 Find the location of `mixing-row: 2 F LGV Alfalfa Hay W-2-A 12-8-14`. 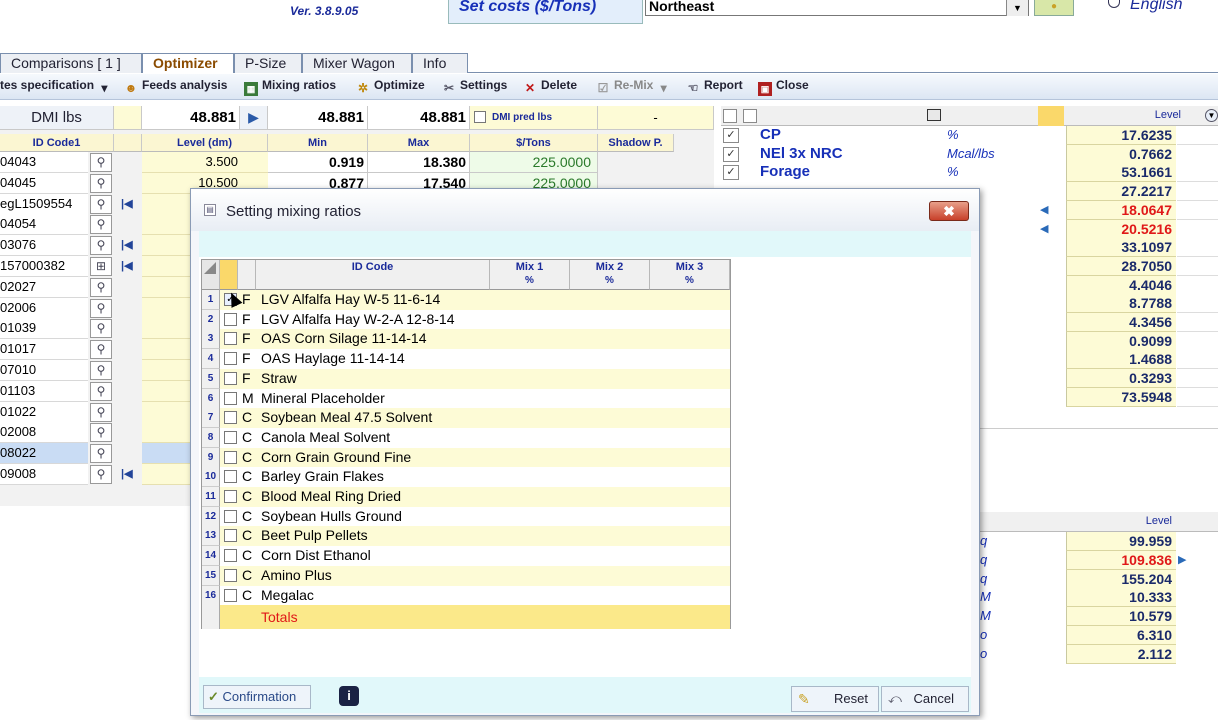

mixing-row: 2 F LGV Alfalfa Hay W-2-A 12-8-14 is located at coordinates (466, 319).